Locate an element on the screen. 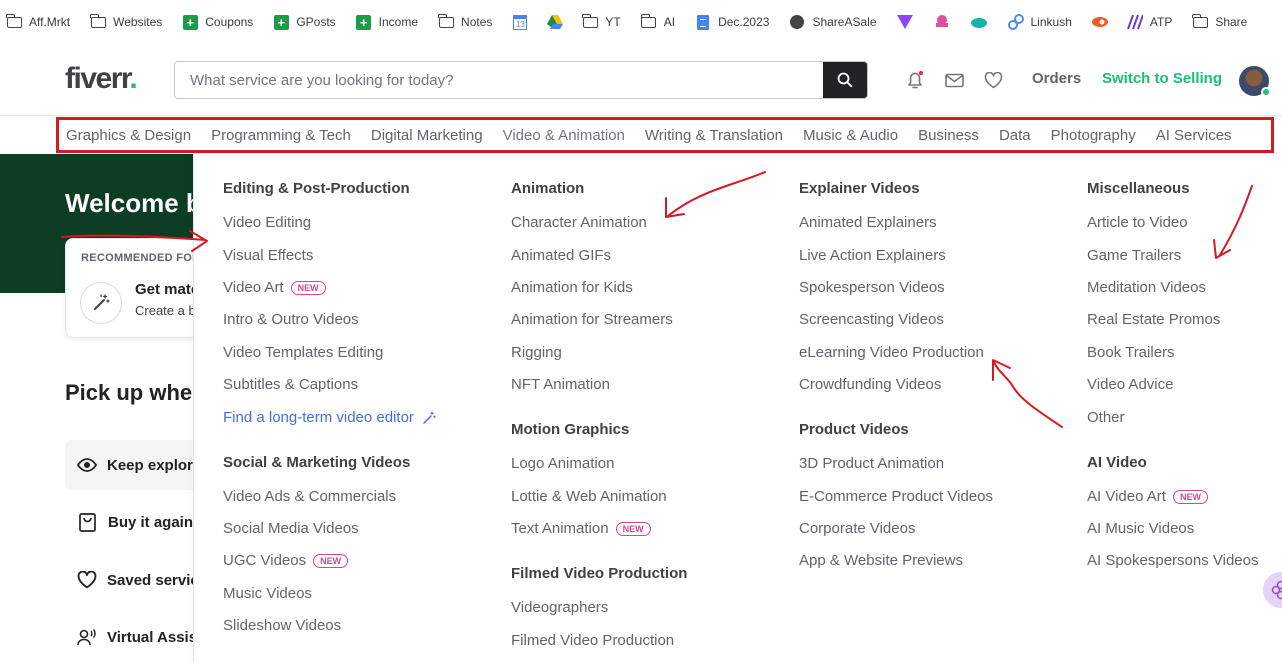 Image resolution: width=1282 pixels, height=662 pixels. subcategory-filmed-video-production: Filmed Video Production is located at coordinates (592, 640).